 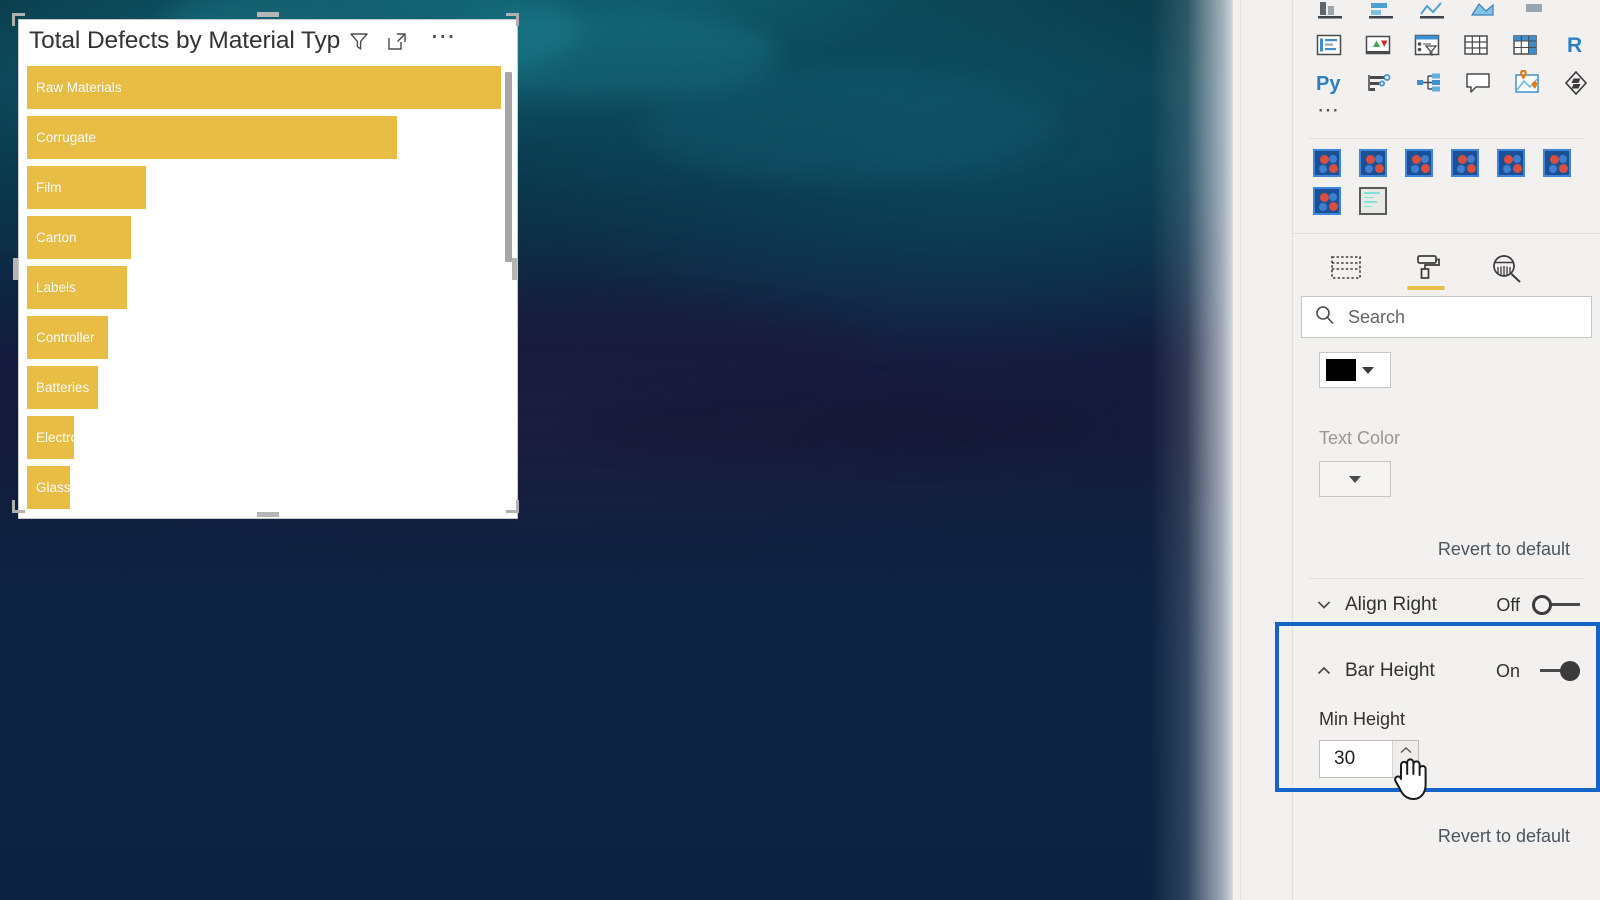 What do you see at coordinates (1451, 83) in the screenshot?
I see `viz-icon-row-3: Py` at bounding box center [1451, 83].